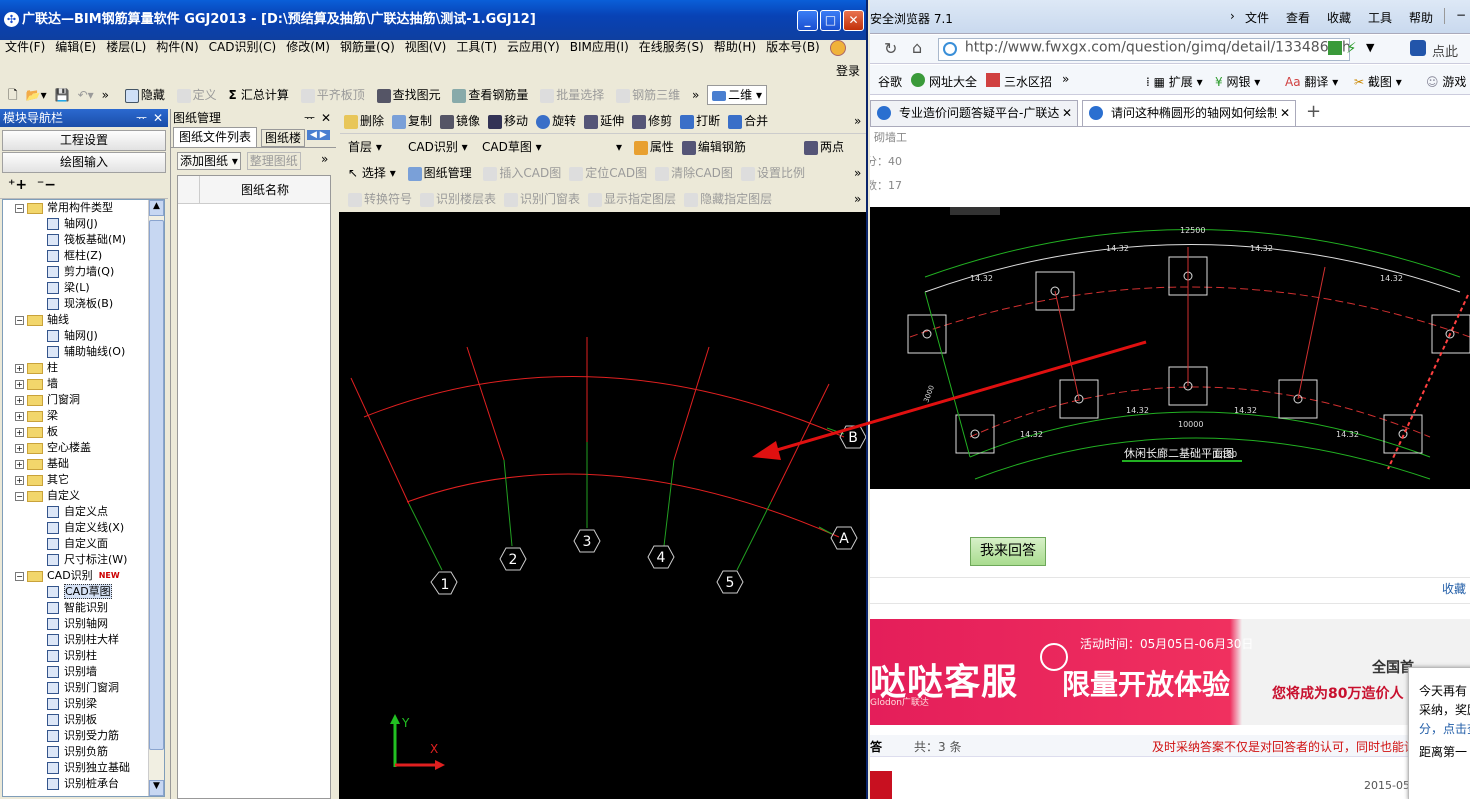 Image resolution: width=1470 pixels, height=799 pixels. Describe the element at coordinates (857, 173) in the screenshot. I see `cad-toolbar-more: »` at that location.